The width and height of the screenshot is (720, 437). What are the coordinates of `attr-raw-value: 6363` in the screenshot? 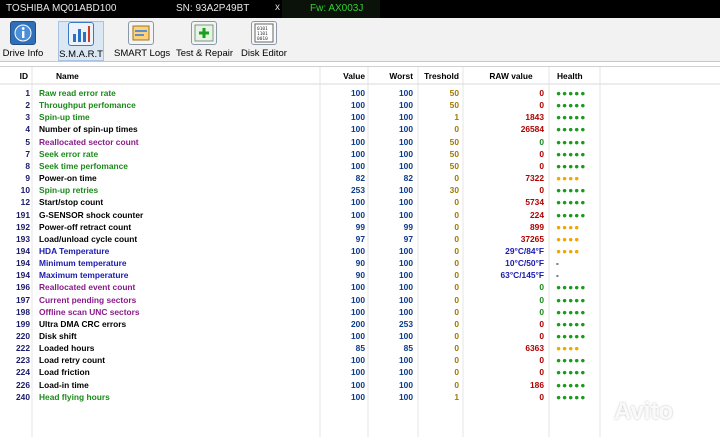 It's located at (534, 348).